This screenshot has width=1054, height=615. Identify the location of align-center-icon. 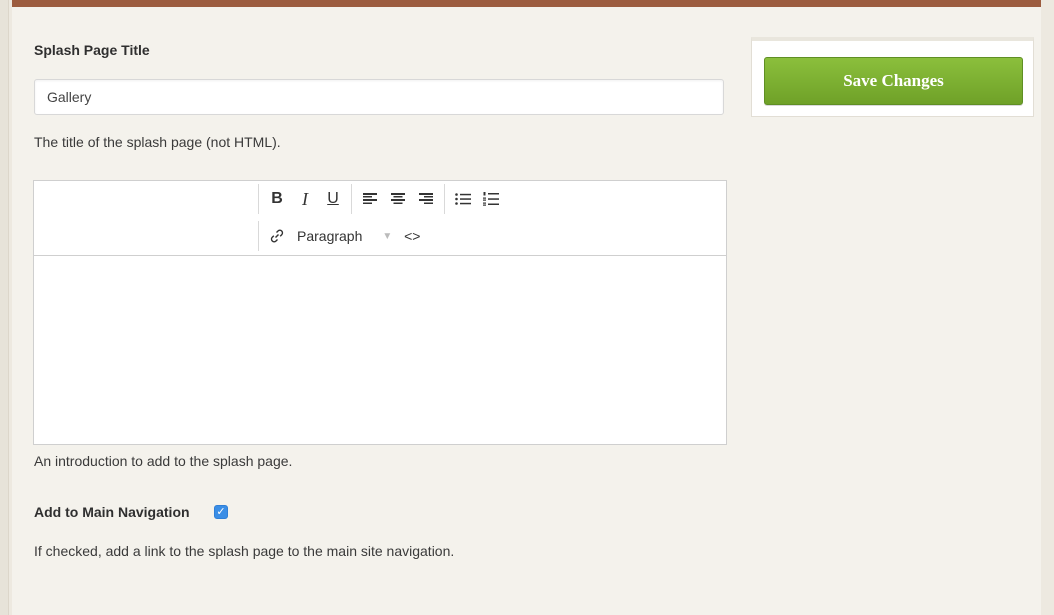
(398, 199).